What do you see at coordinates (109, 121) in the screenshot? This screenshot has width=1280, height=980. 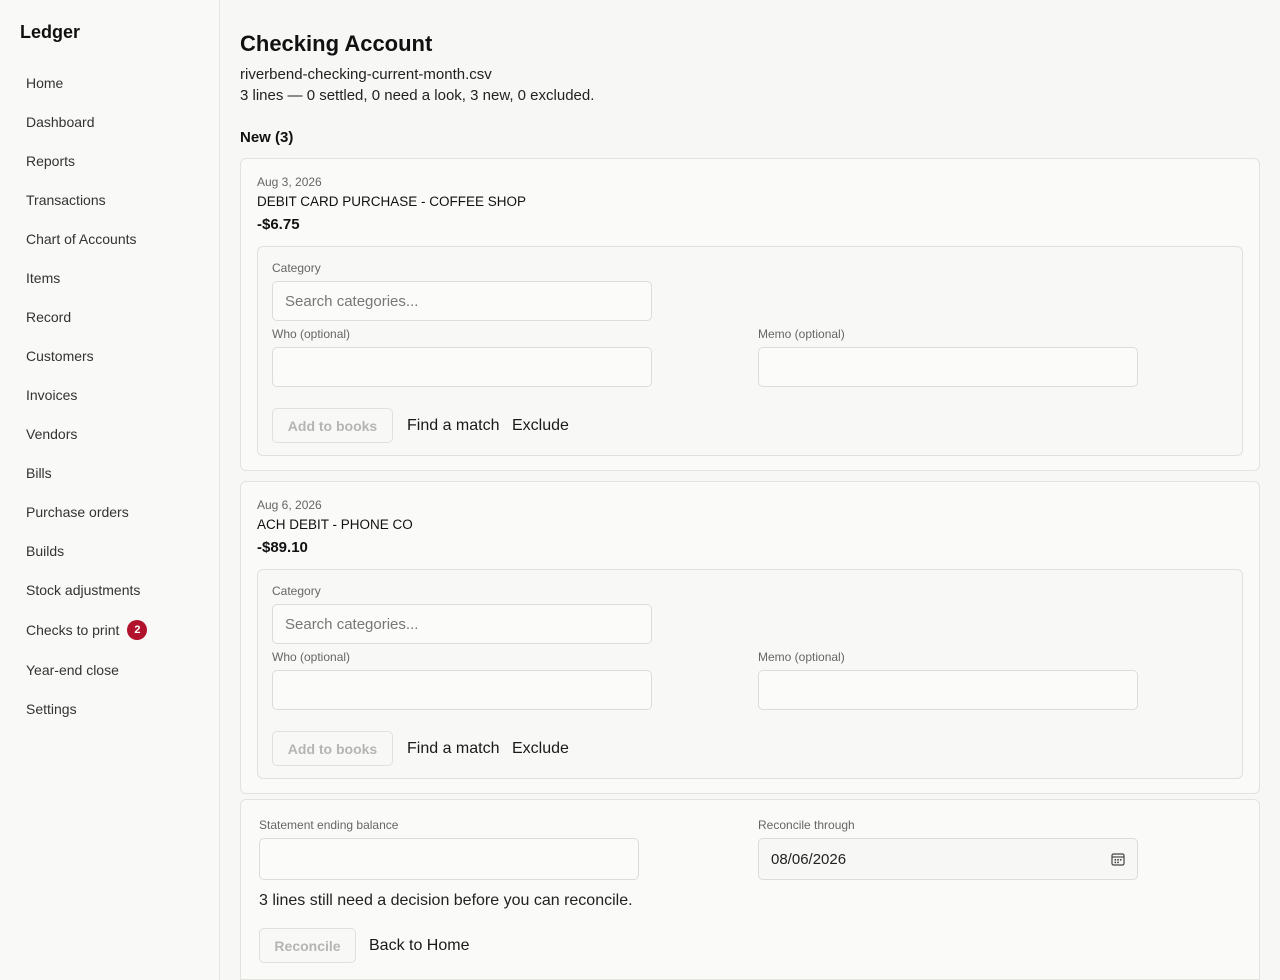 I see `sidebar-item-dashboard: Dashboard` at bounding box center [109, 121].